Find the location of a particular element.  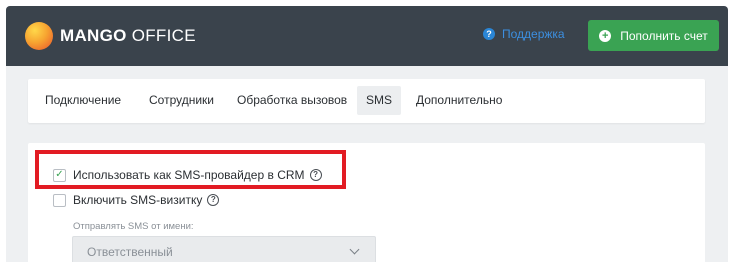

logo: MANGO OFFICE is located at coordinates (110, 36).